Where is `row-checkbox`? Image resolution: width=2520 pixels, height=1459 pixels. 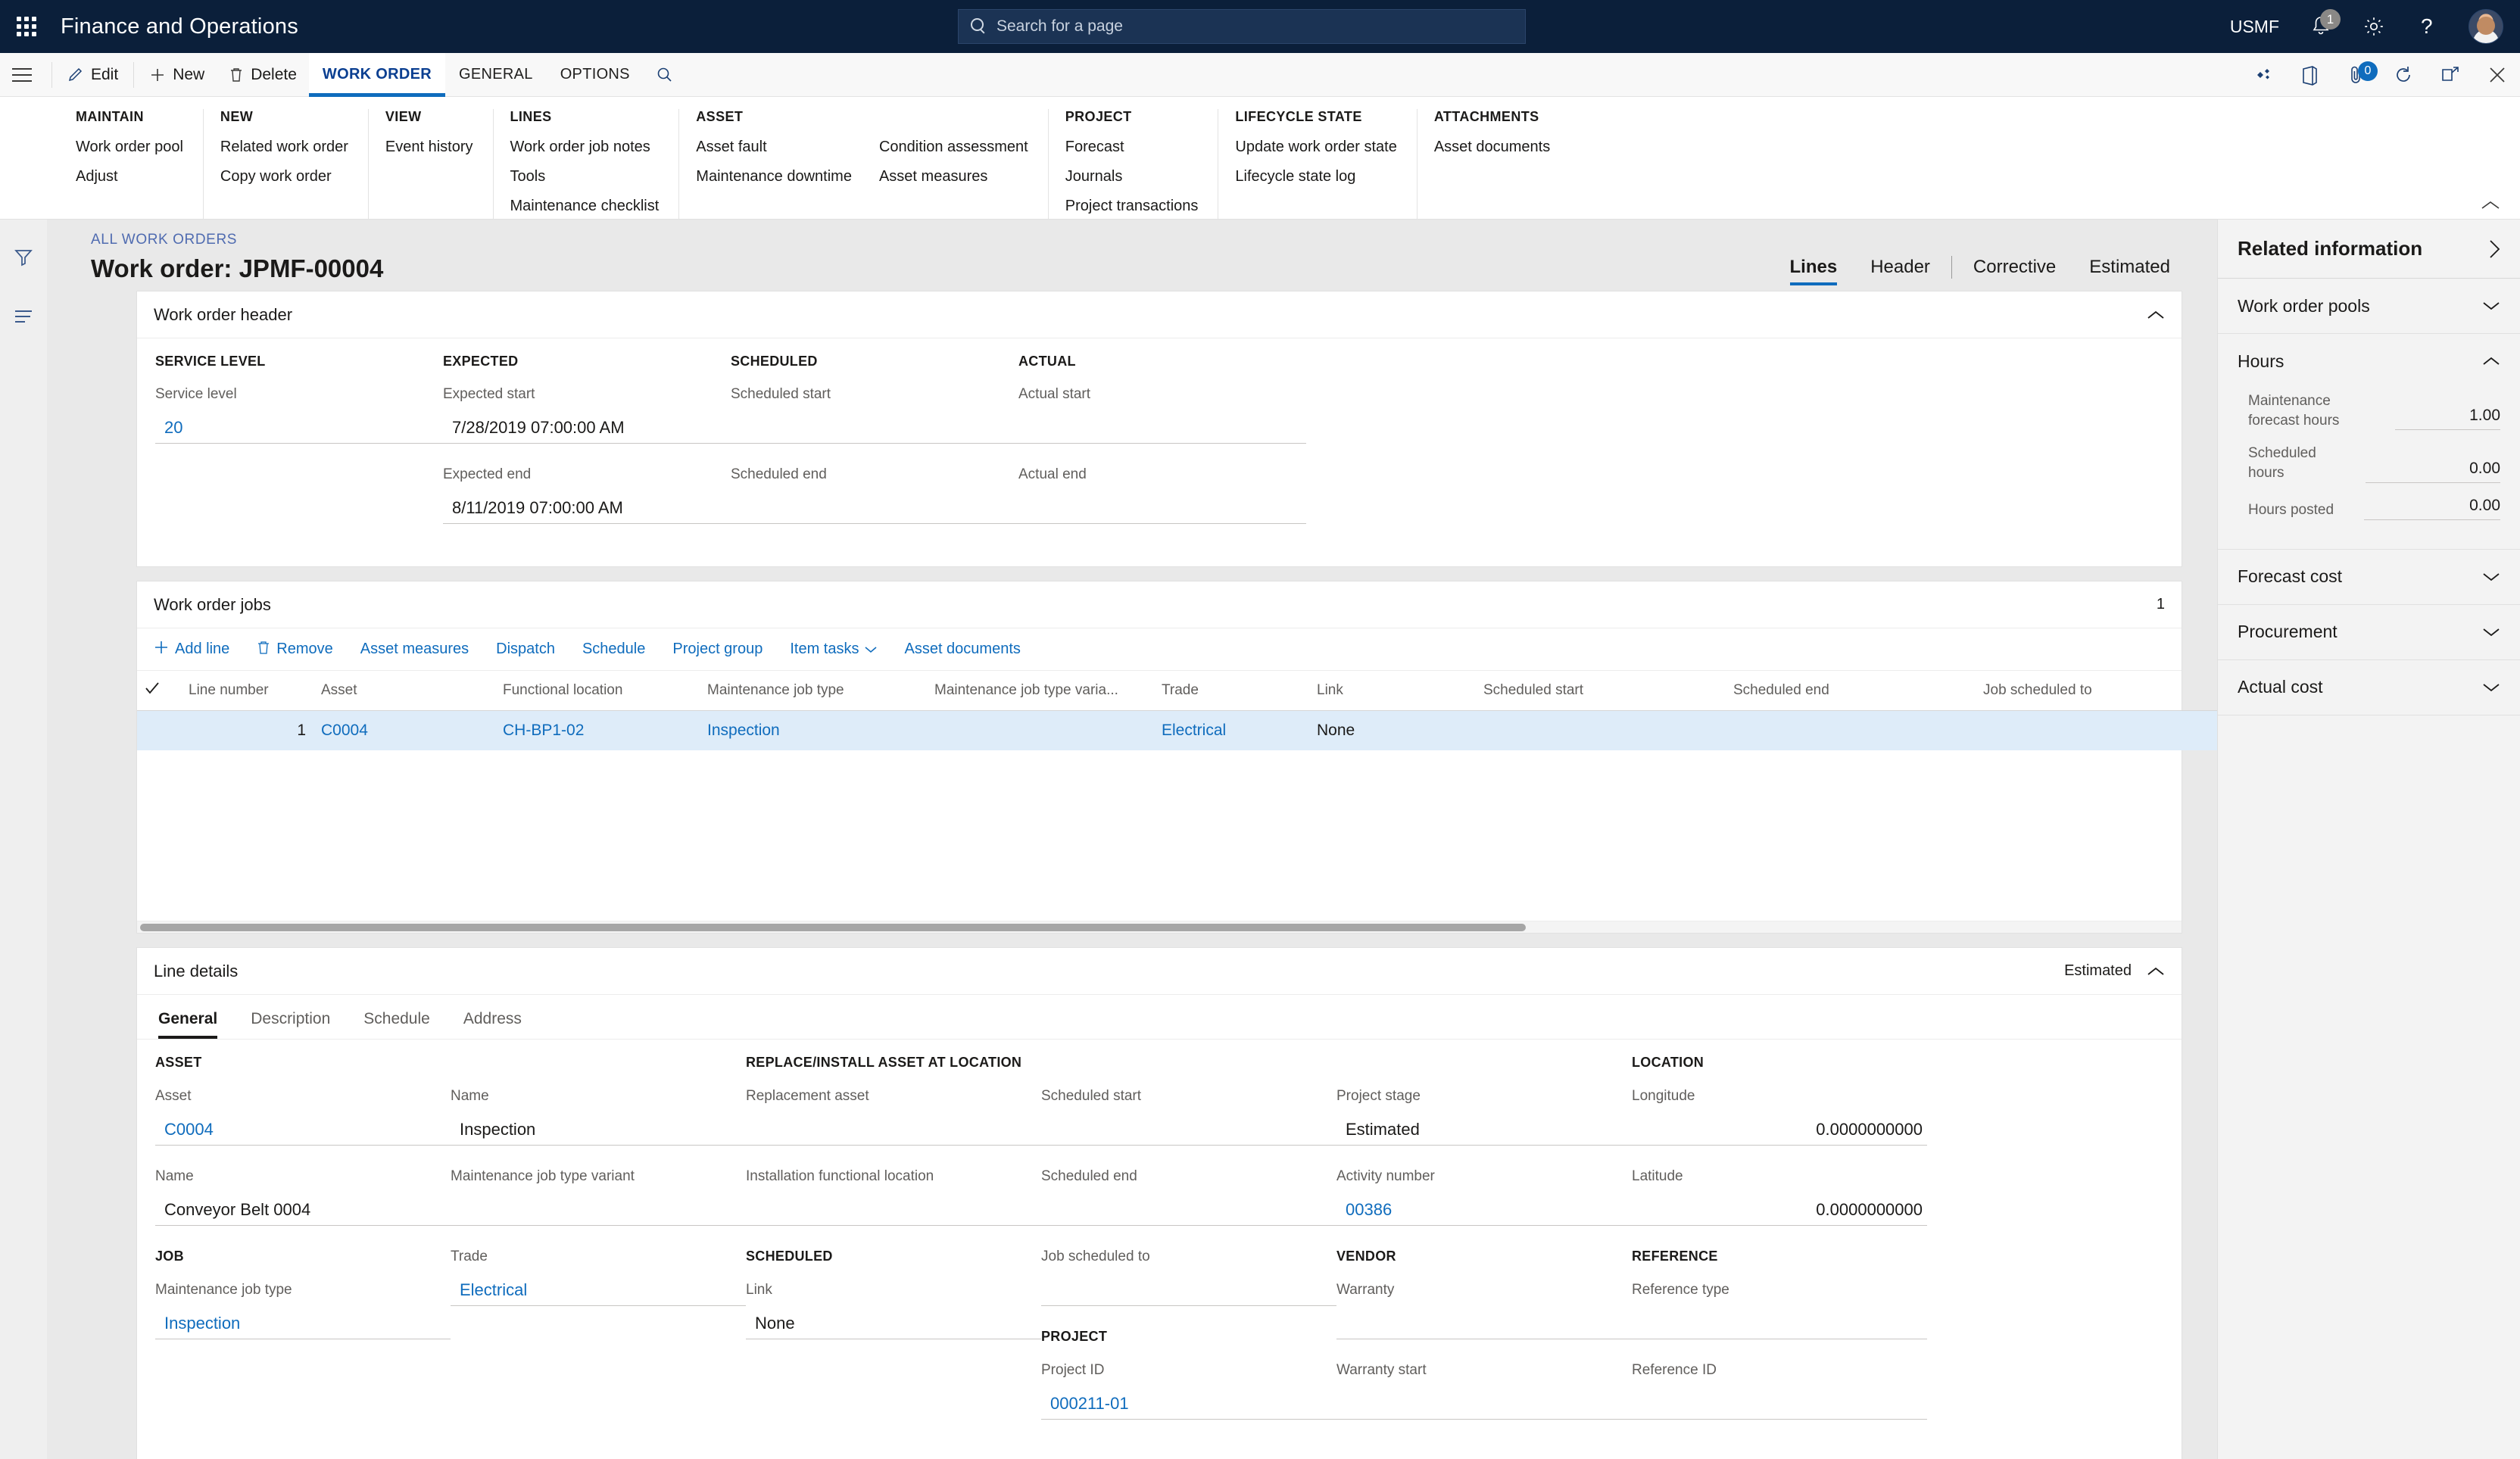 row-checkbox is located at coordinates (159, 731).